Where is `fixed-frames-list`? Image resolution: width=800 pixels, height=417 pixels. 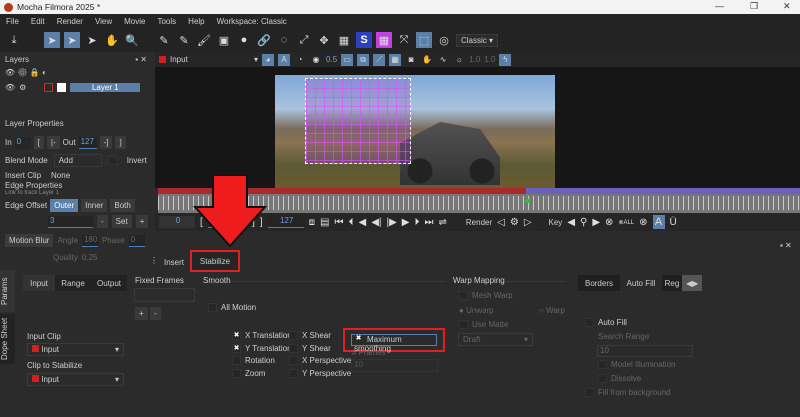 fixed-frames-list is located at coordinates (164, 295).